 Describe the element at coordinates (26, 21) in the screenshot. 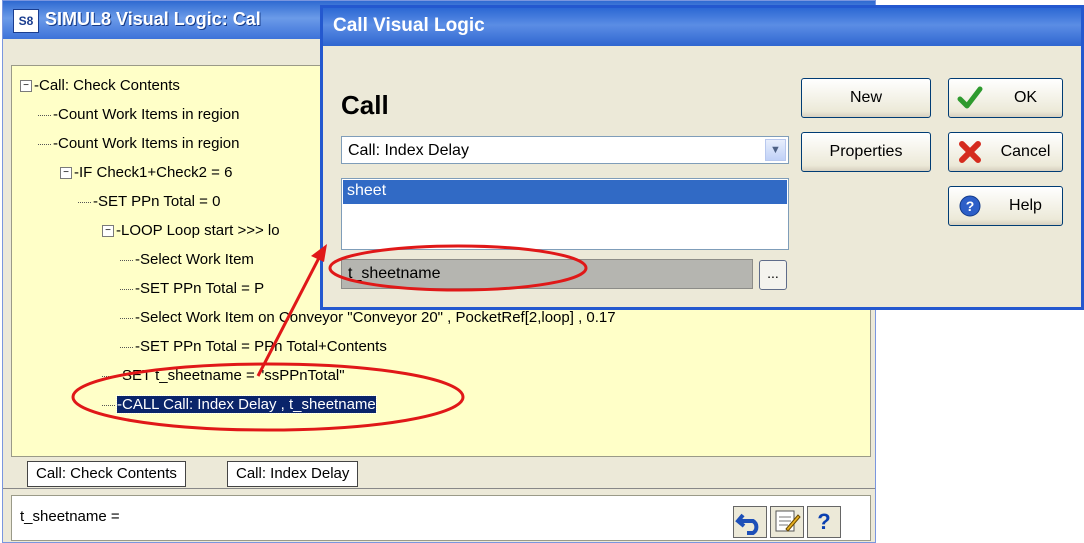

I see `simul8-app-icon: S8` at that location.